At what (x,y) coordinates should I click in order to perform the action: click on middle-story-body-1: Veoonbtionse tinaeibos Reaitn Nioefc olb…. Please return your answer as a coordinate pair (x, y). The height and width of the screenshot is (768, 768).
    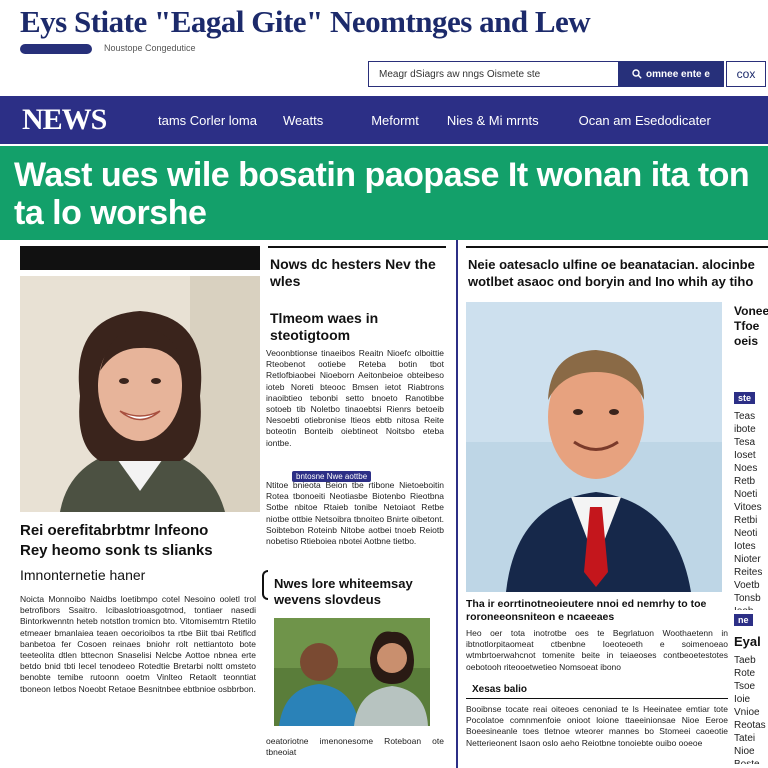
    Looking at the image, I should click on (355, 398).